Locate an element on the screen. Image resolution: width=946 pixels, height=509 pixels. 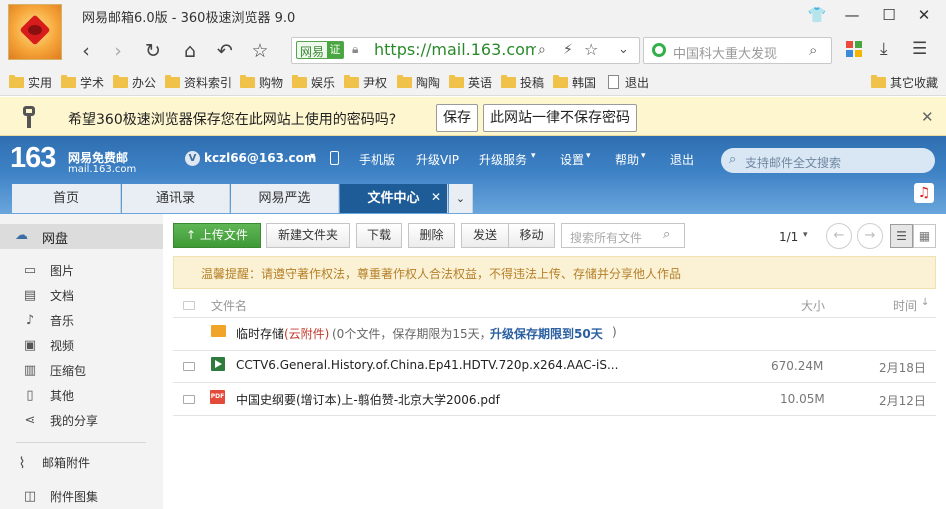
bookmark-folder: 娱乐 is located at coordinates (313, 83).